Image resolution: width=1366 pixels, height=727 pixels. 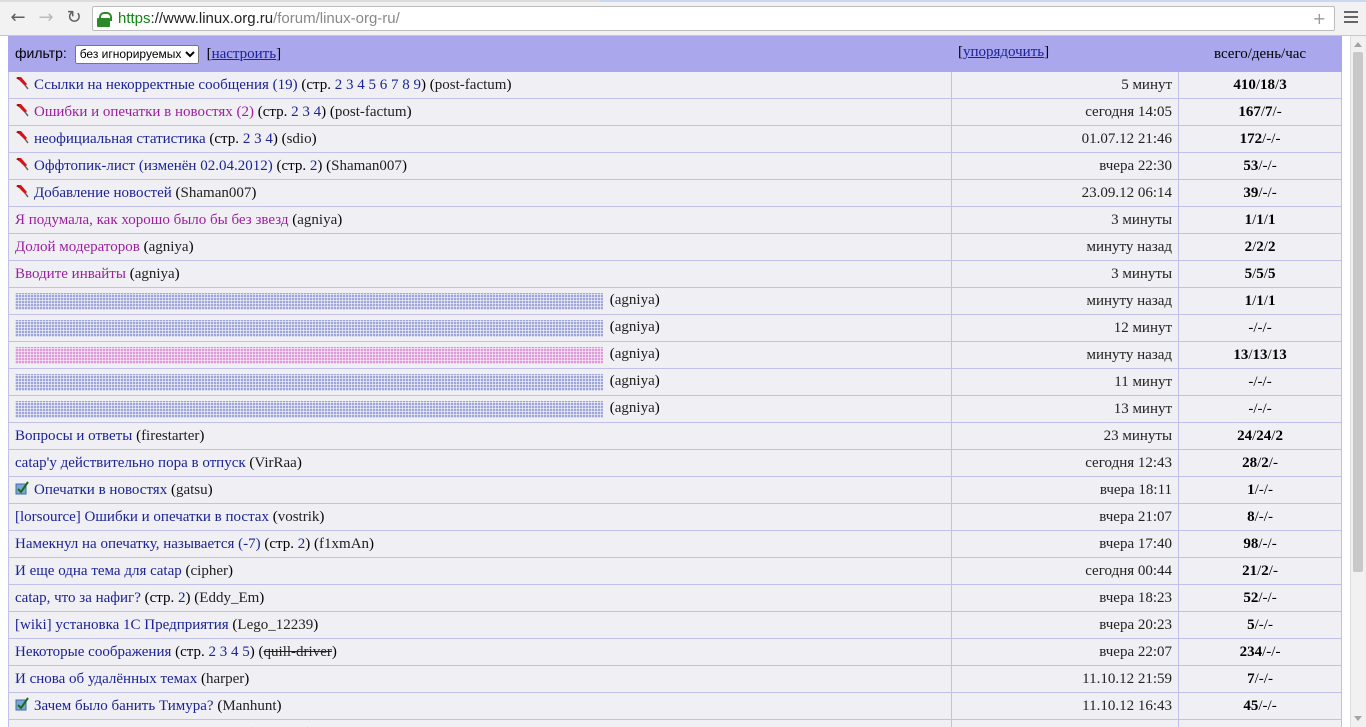 I want to click on scroll-down-arrow-icon, so click(x=1358, y=718).